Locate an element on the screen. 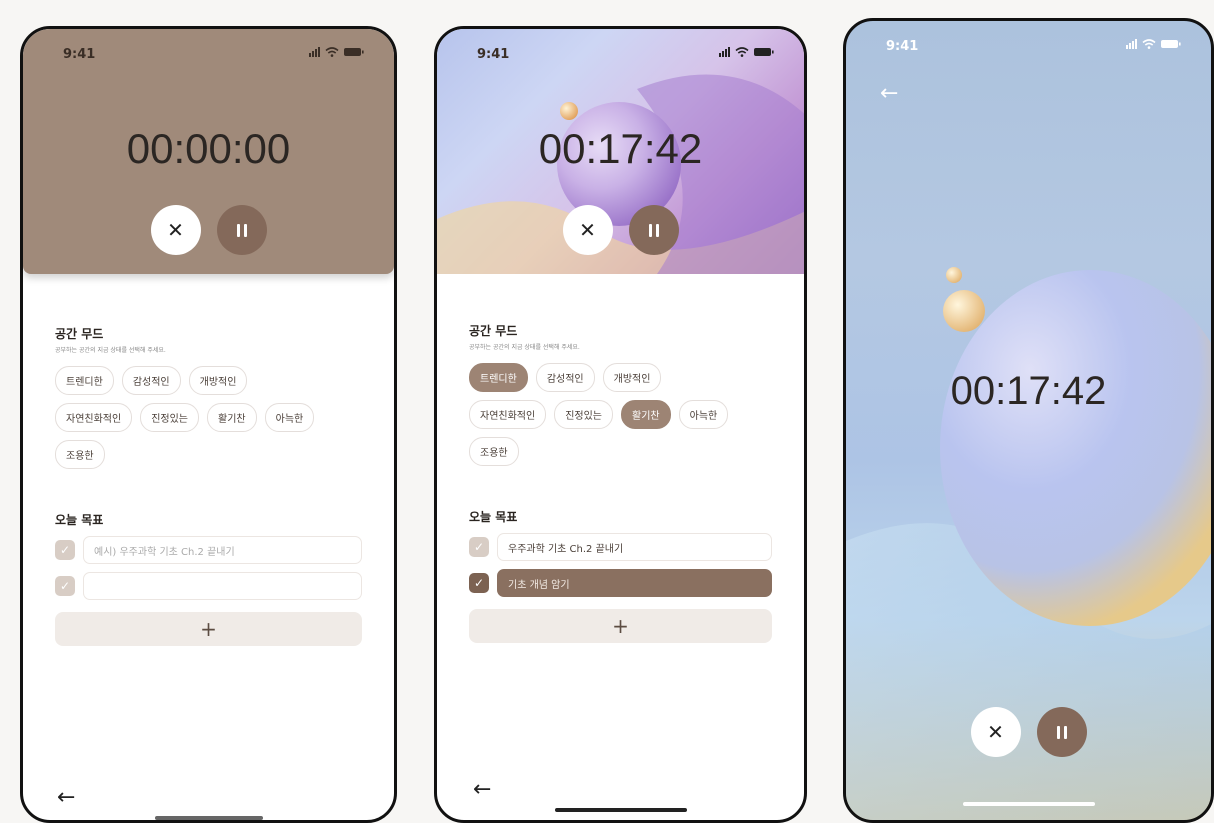 This screenshot has width=1214, height=823. goals-section: 오늘 목표 ✓ 예시) 우주과학 기초 Ch.2 끝내기 ✓ + is located at coordinates (208, 578).